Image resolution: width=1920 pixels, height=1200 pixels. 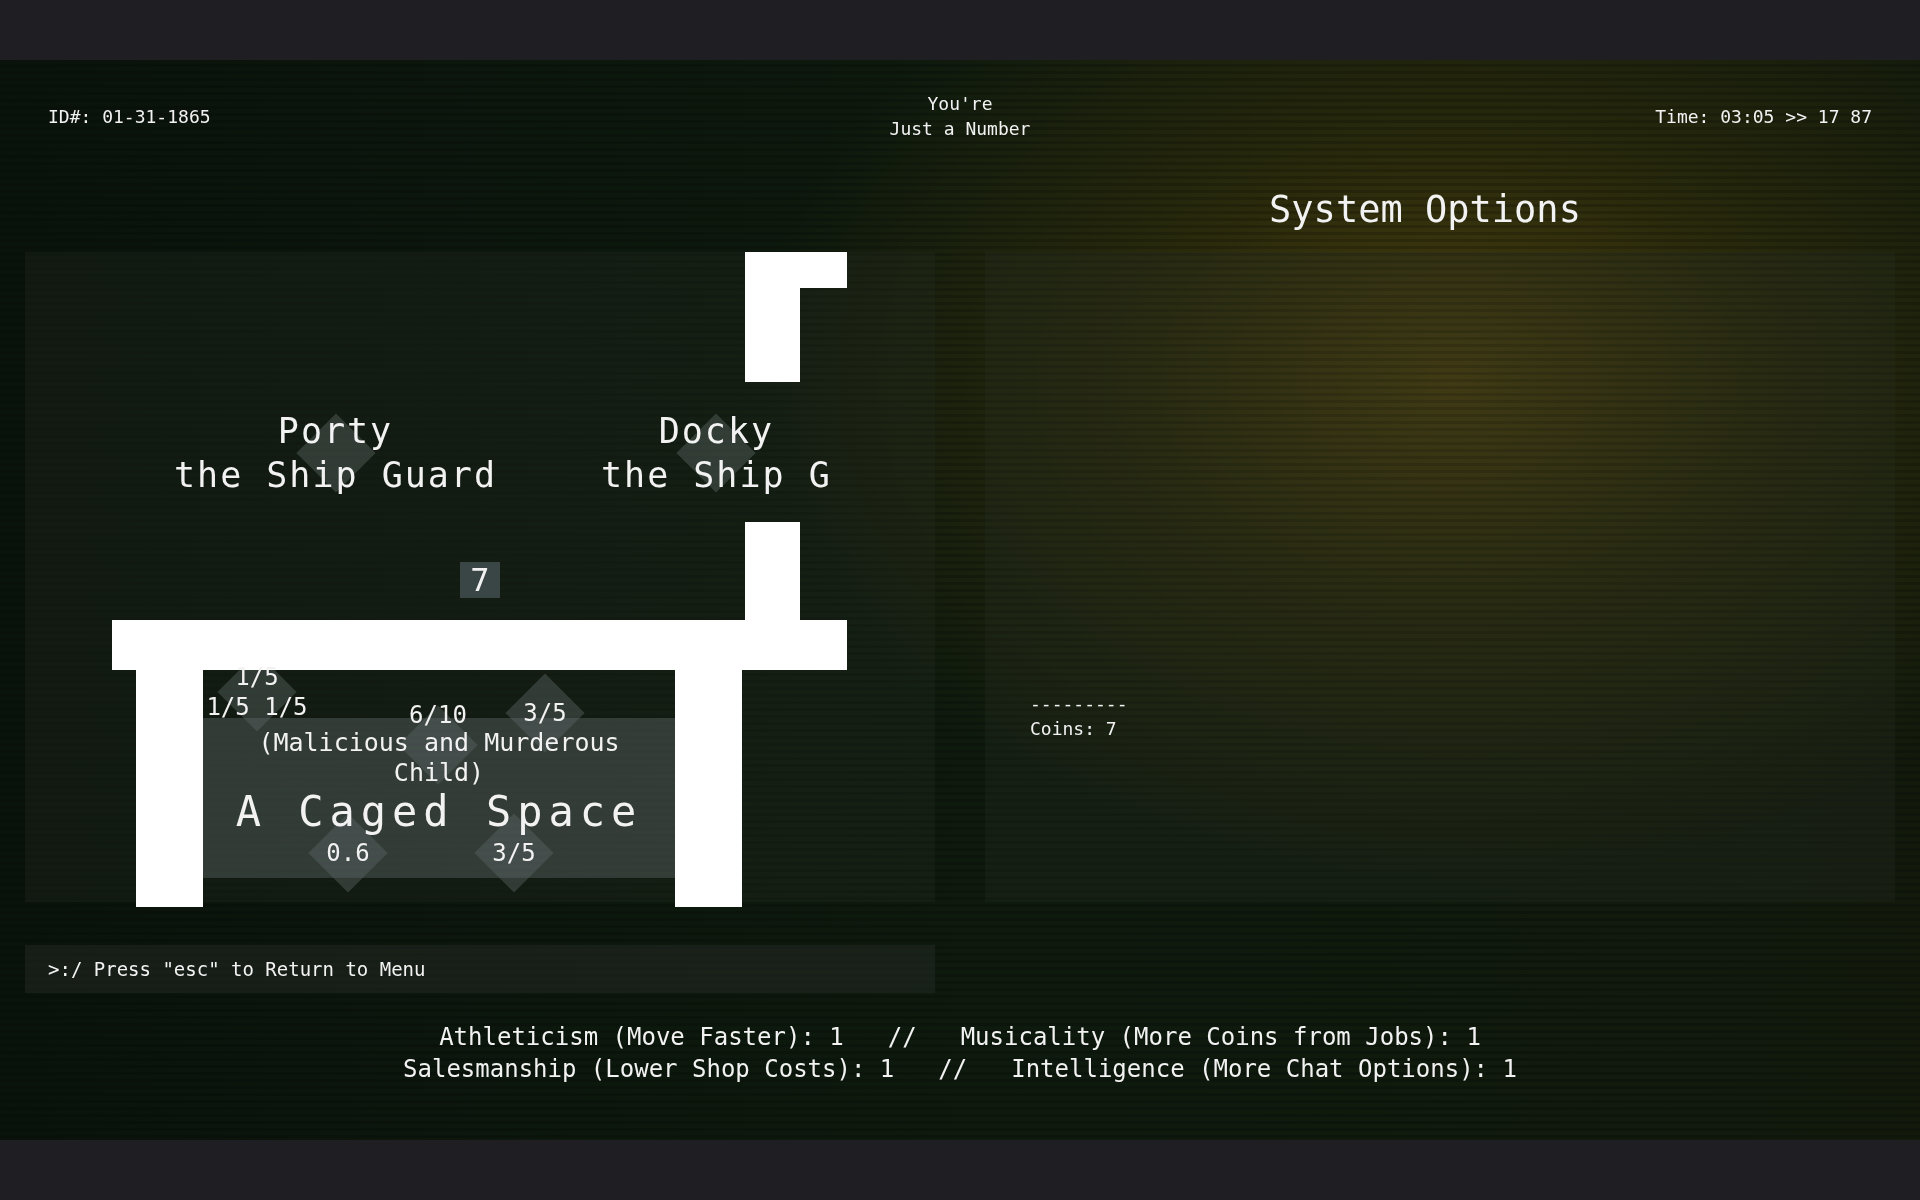 What do you see at coordinates (1264, 1069) in the screenshot?
I see `stat-text: Intelligence (More Chat Options): 1` at bounding box center [1264, 1069].